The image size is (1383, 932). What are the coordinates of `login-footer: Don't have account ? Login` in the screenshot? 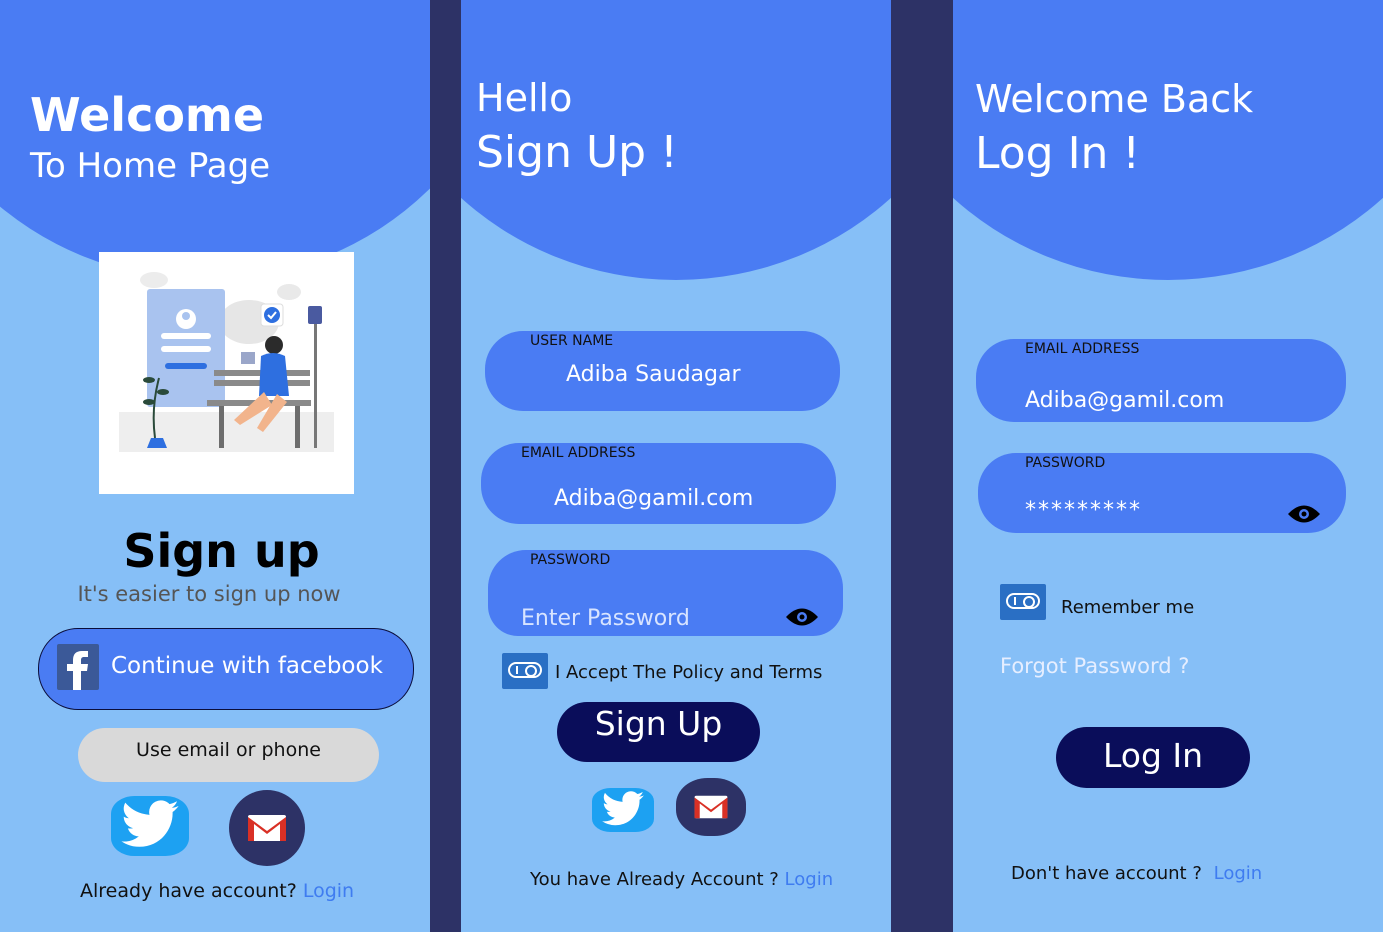 It's located at (1136, 873).